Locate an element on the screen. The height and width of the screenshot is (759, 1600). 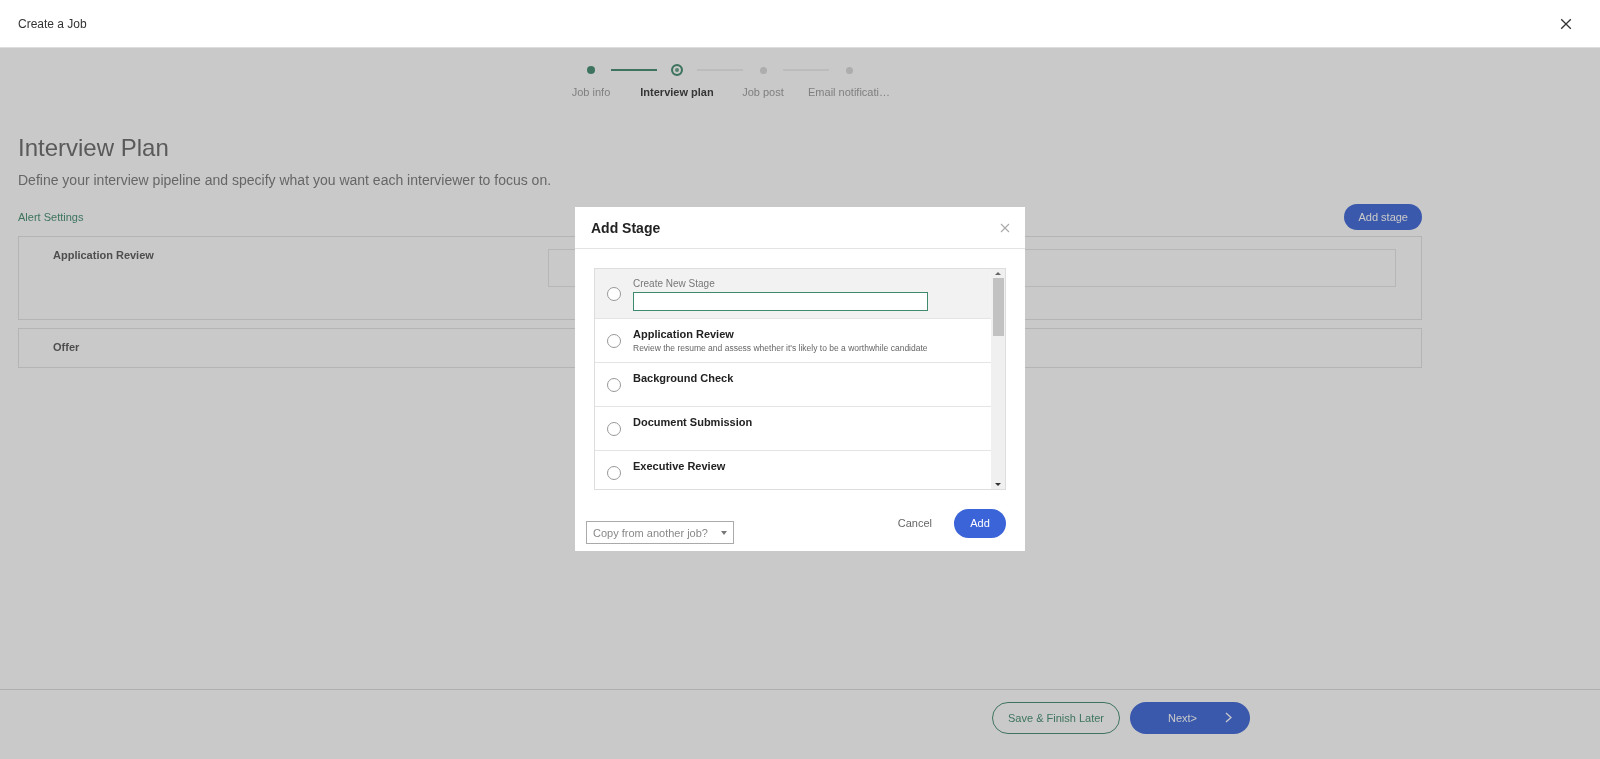
close-icon is located at coordinates (1566, 23).